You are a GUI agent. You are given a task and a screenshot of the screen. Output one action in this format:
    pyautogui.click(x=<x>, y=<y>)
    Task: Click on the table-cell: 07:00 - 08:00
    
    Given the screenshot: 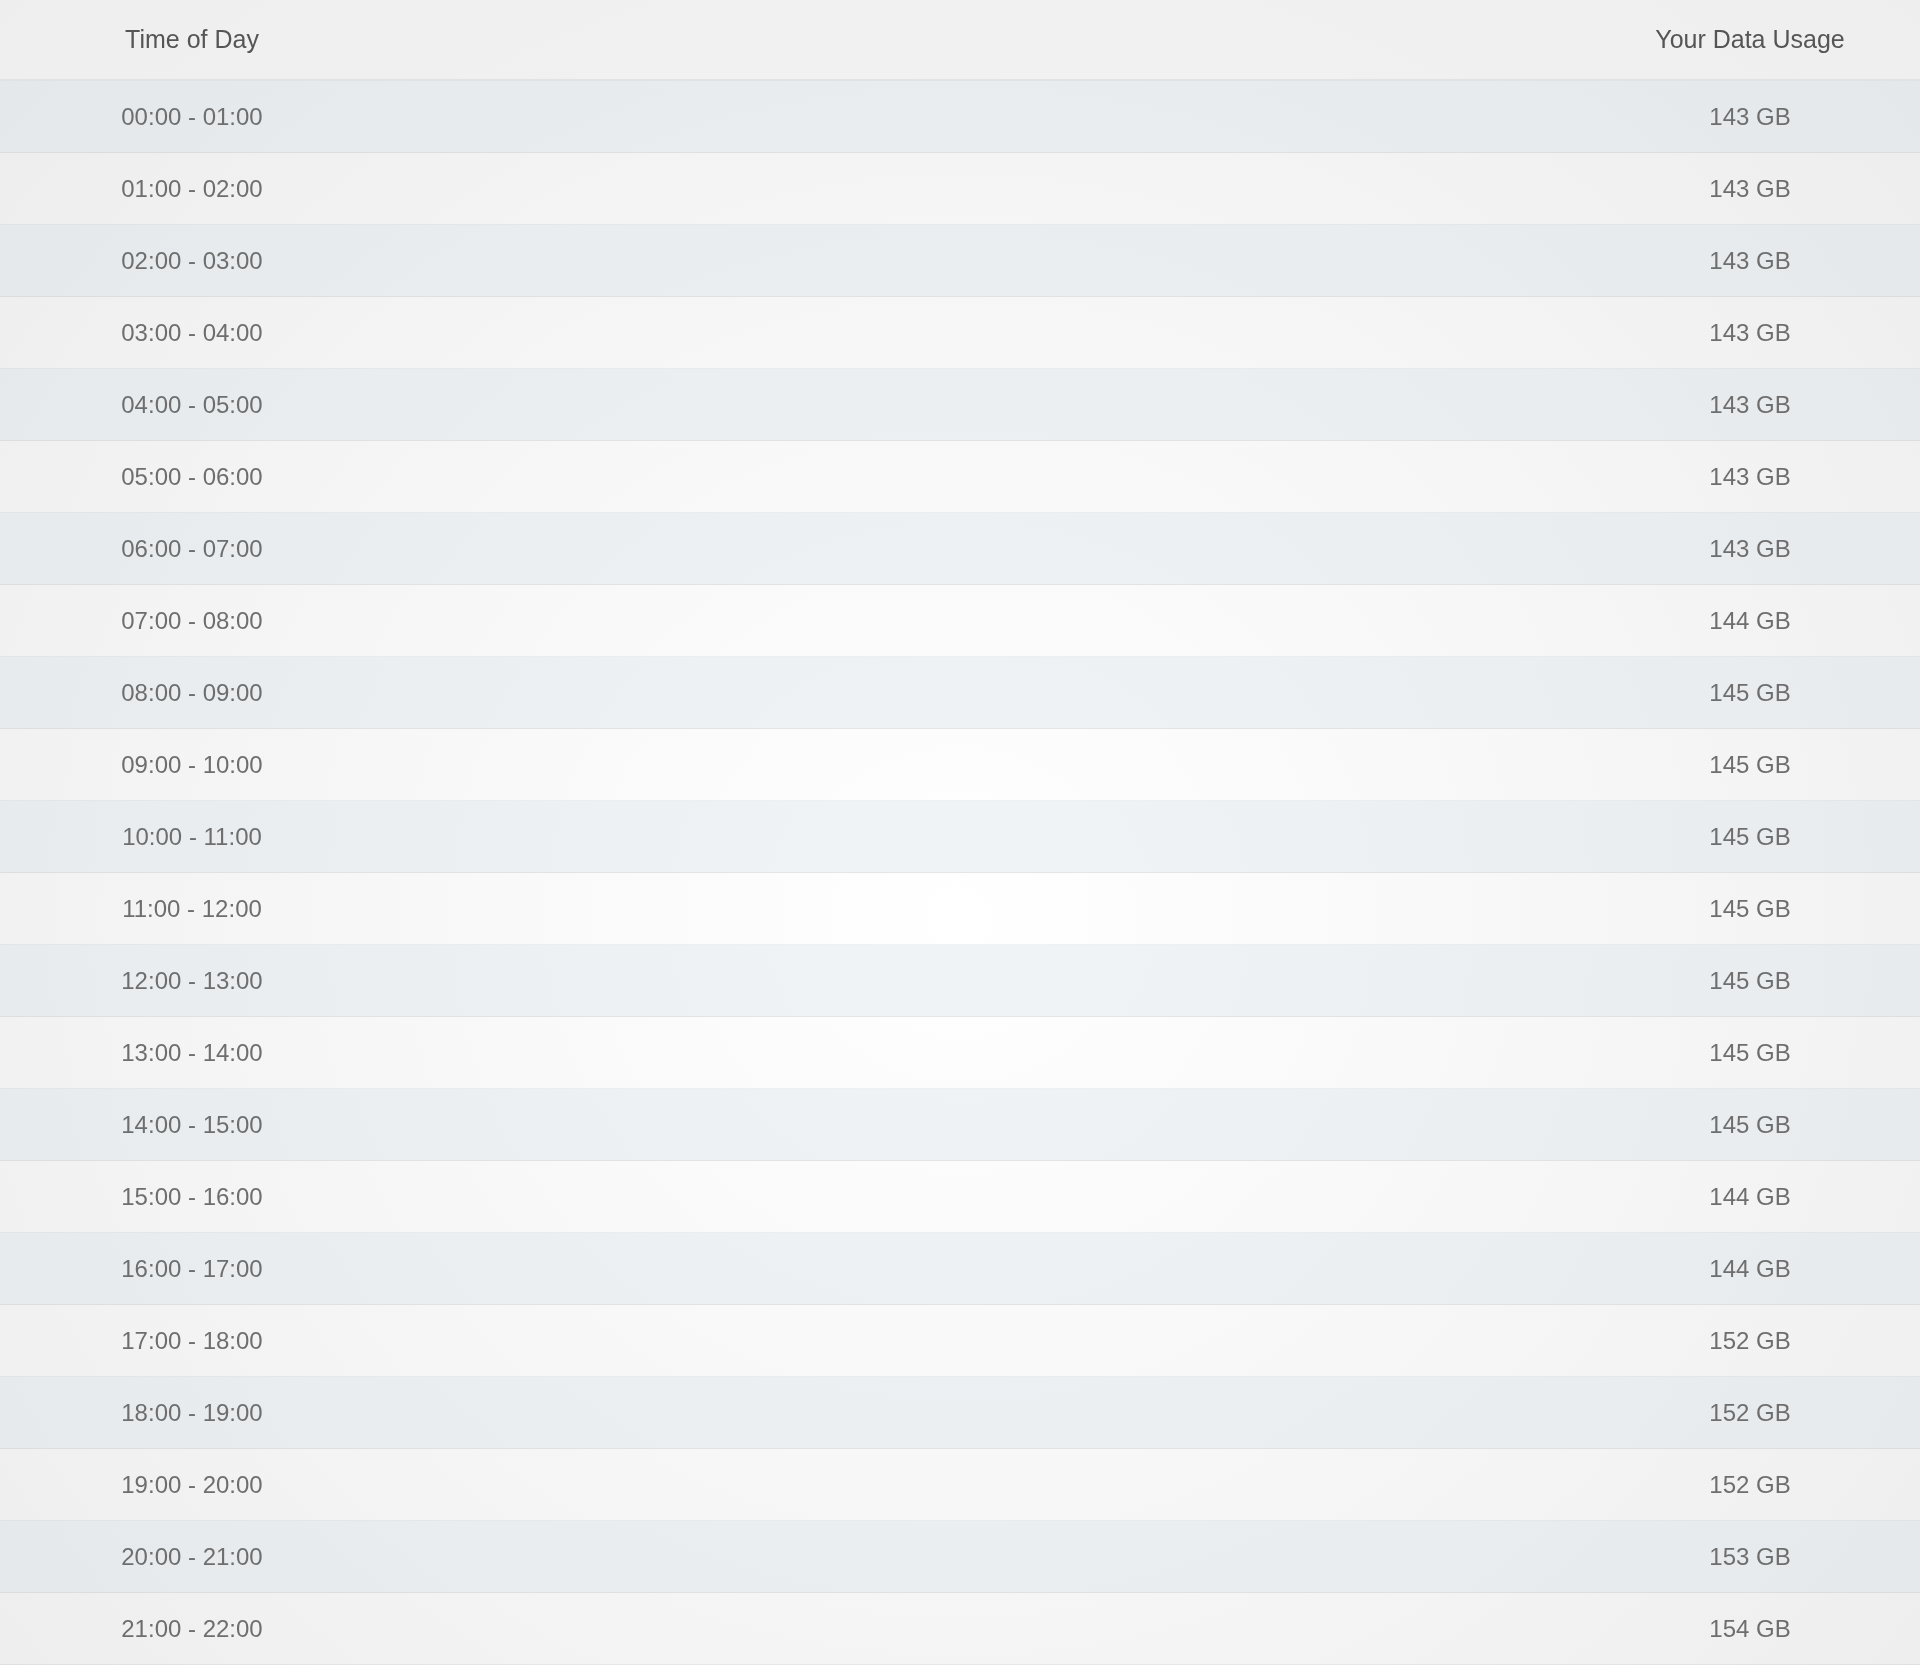 What is the action you would take?
    pyautogui.click(x=192, y=620)
    